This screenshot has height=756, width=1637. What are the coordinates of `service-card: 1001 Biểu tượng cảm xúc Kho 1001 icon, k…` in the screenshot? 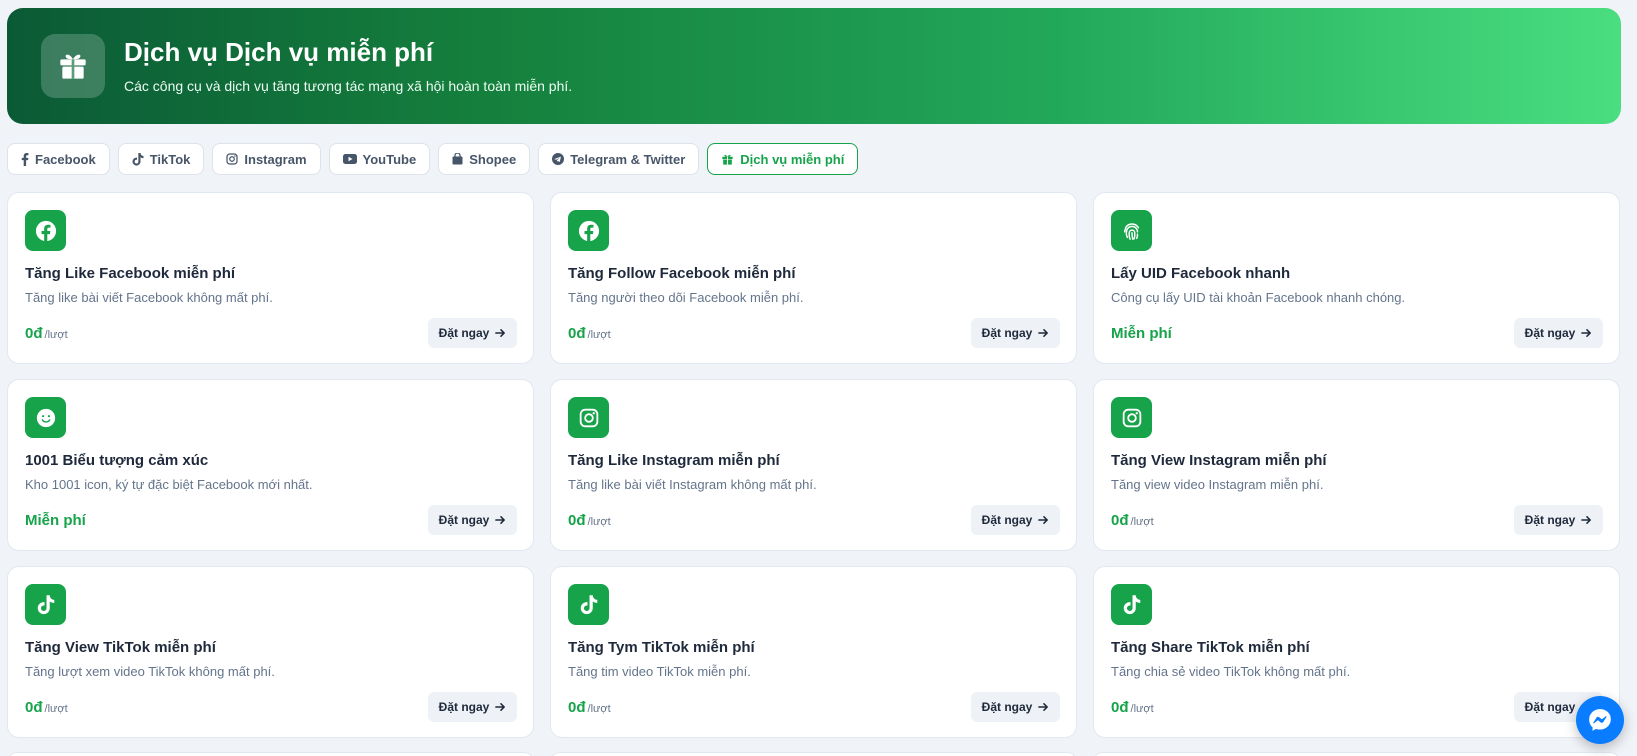 It's located at (270, 465).